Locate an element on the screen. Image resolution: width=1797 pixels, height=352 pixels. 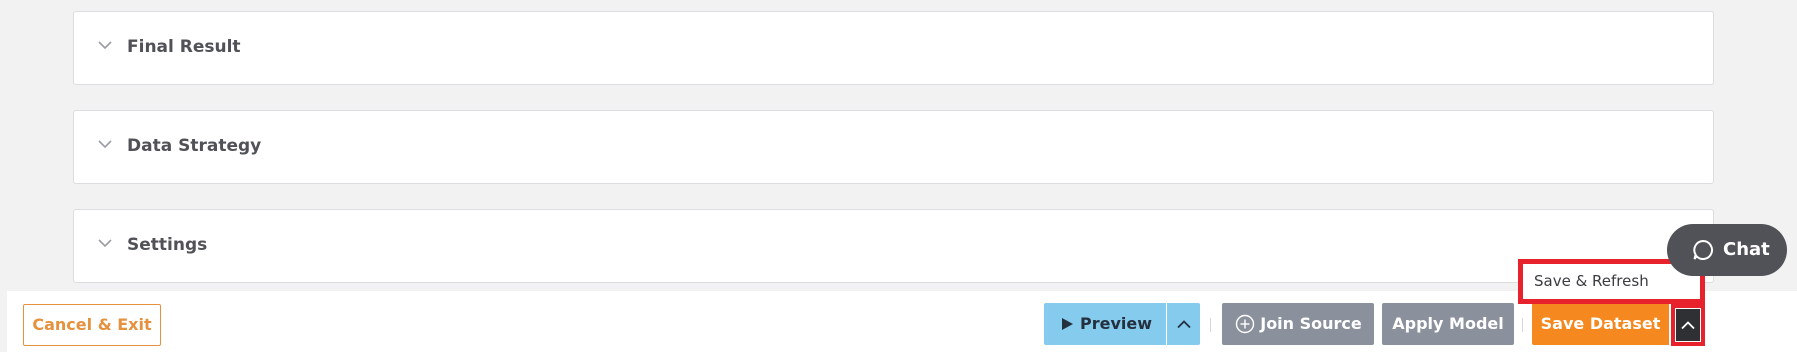
save-dataset-button: Save Dataset is located at coordinates (1600, 324).